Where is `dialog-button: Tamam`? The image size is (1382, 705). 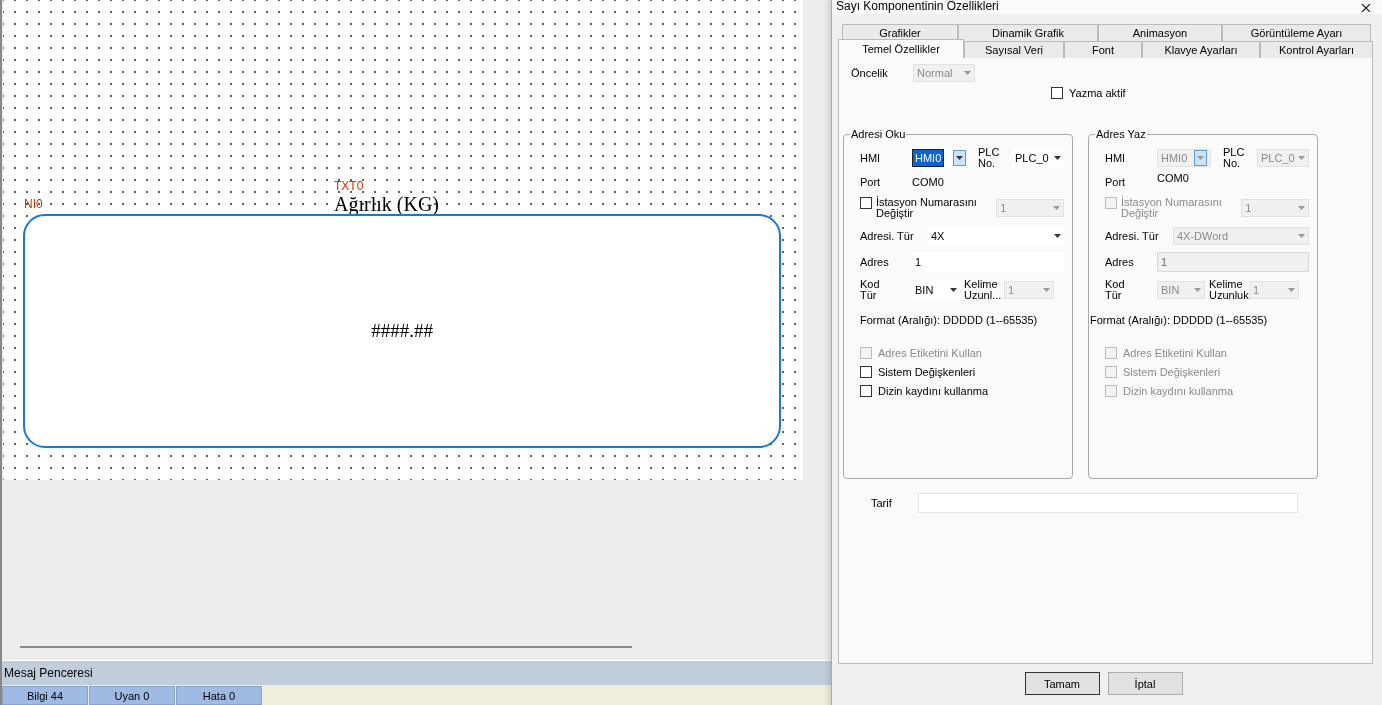
dialog-button: Tamam is located at coordinates (1062, 683).